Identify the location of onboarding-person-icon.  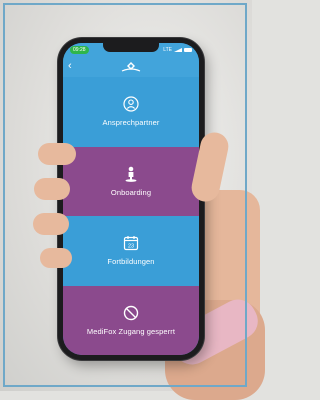
(131, 174).